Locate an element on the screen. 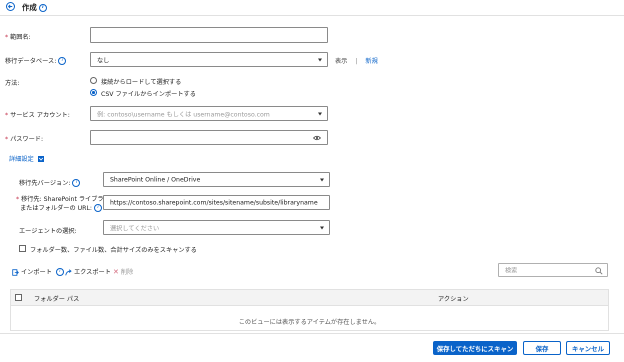 The image size is (624, 362). header-divider is located at coordinates (312, 15).